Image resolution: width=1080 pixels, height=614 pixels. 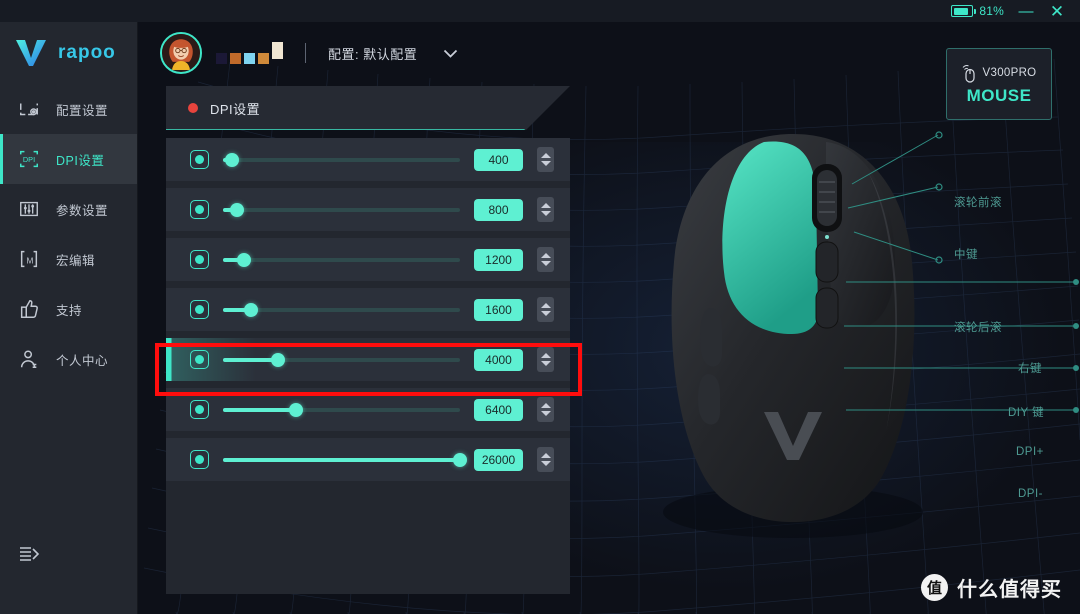 I want to click on brand-name: rapoo, so click(x=87, y=52).